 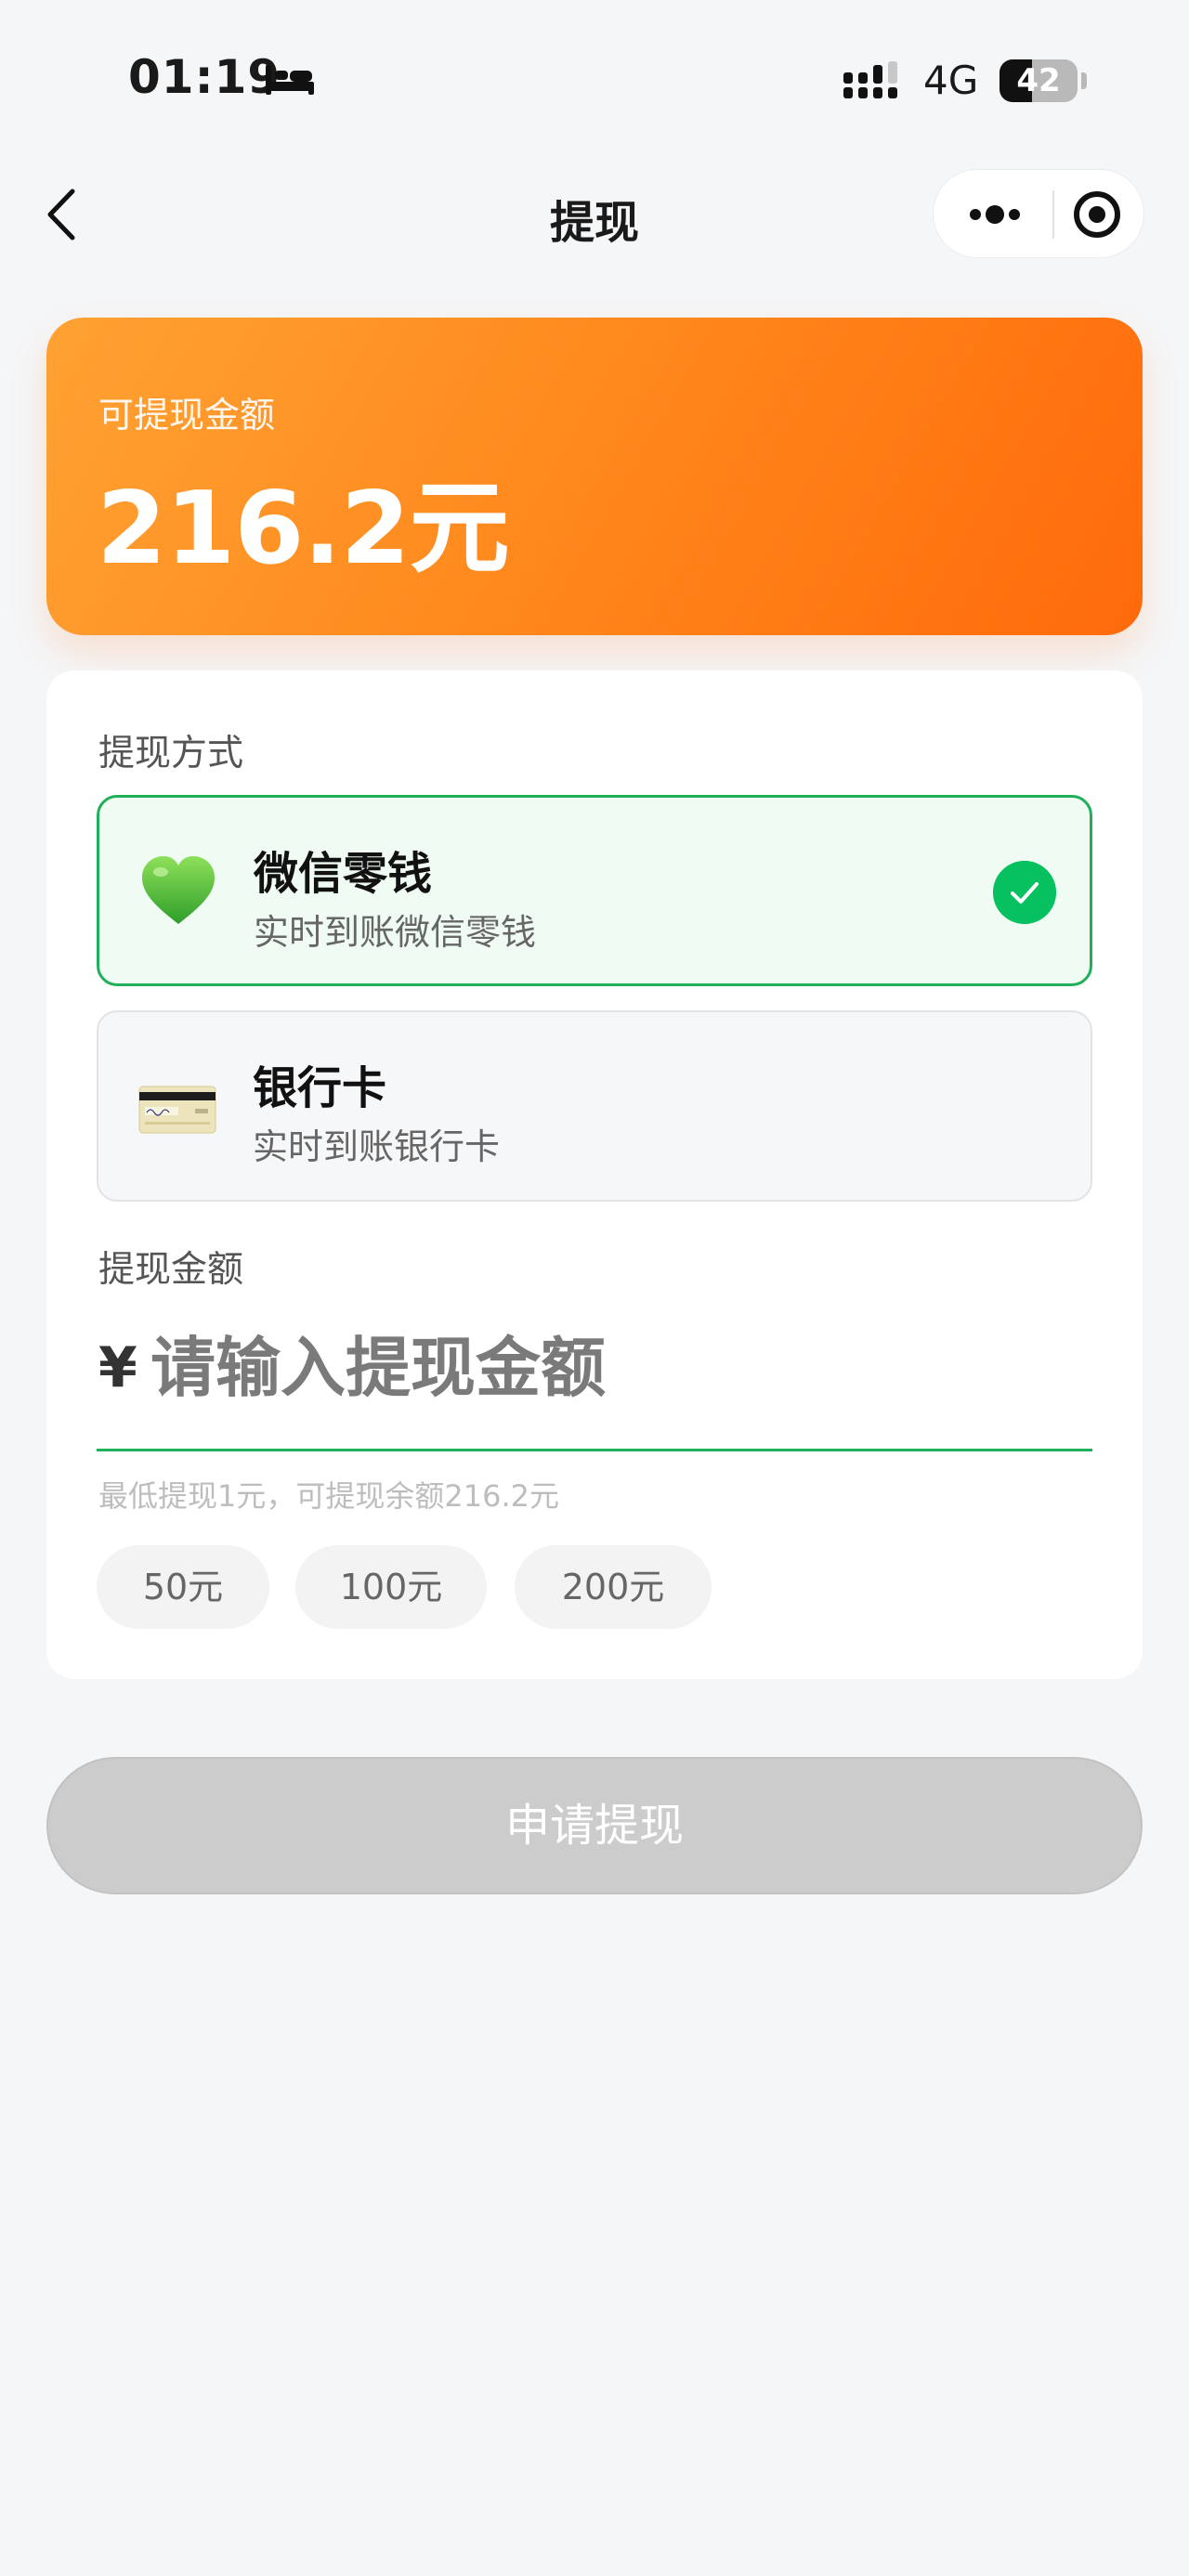 I want to click on cellular-signal-icon, so click(x=870, y=79).